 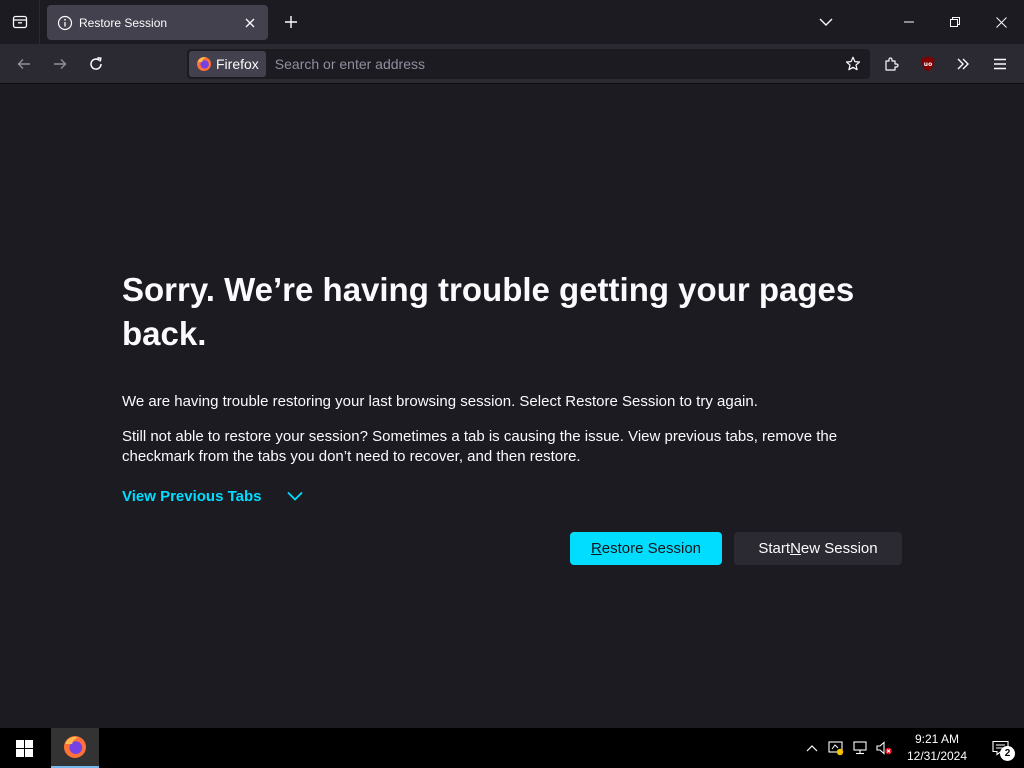 I want to click on svg-text: uo, so click(x=928, y=64).